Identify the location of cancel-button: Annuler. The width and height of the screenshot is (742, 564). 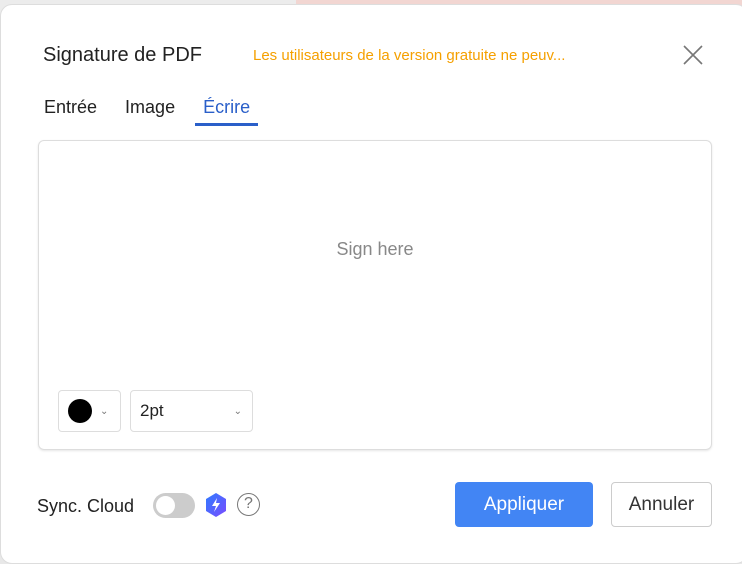
(661, 504).